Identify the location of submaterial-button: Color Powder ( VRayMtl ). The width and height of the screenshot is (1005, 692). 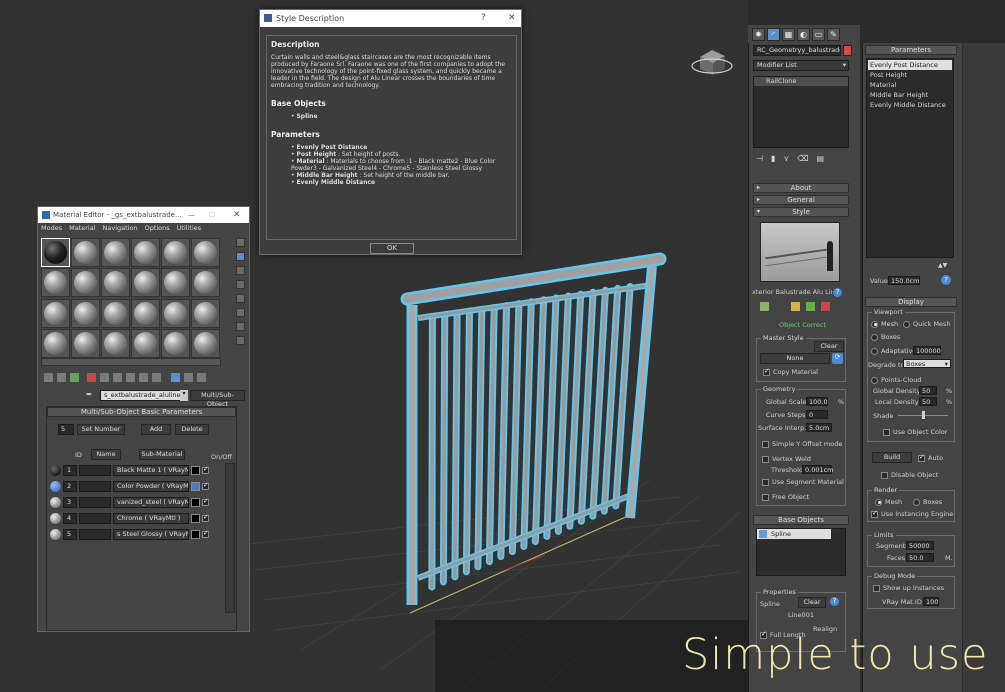
(151, 486).